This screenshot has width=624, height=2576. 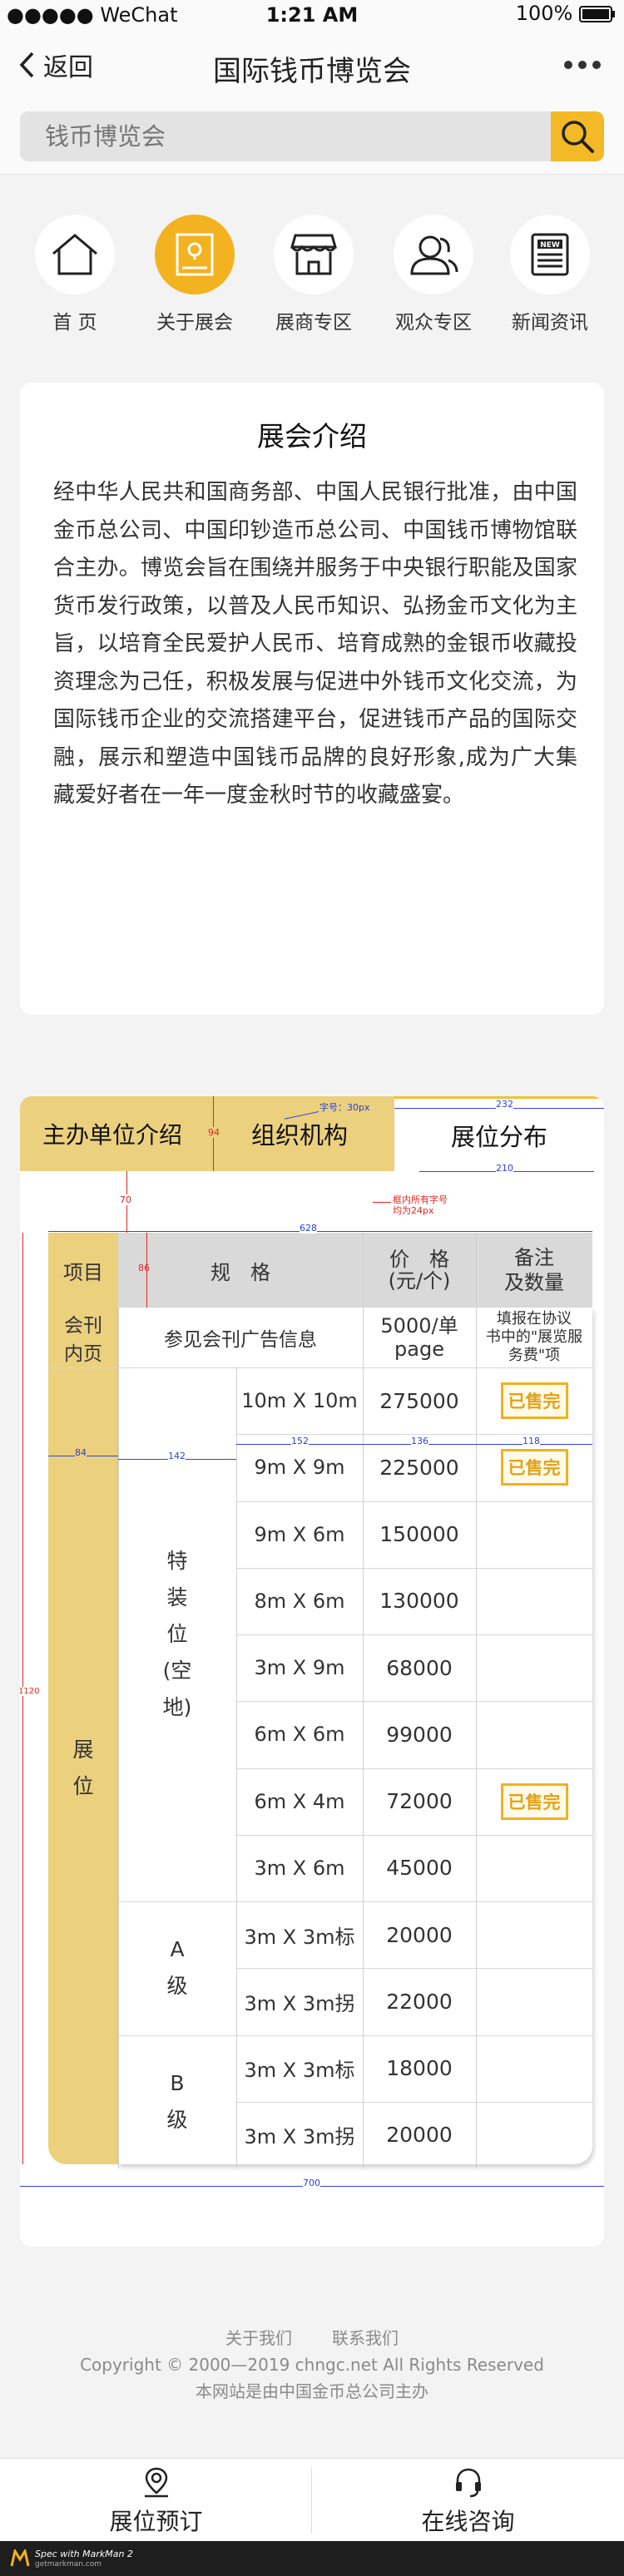 I want to click on footer-host: 本网站是由中国金币总公司主办, so click(x=312, y=2391).